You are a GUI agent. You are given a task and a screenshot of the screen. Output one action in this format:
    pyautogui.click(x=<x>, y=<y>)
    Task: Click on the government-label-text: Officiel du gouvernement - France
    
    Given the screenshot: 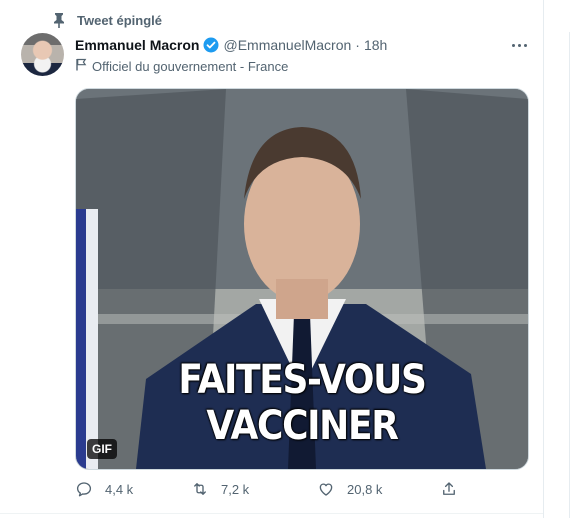 What is the action you would take?
    pyautogui.click(x=190, y=66)
    